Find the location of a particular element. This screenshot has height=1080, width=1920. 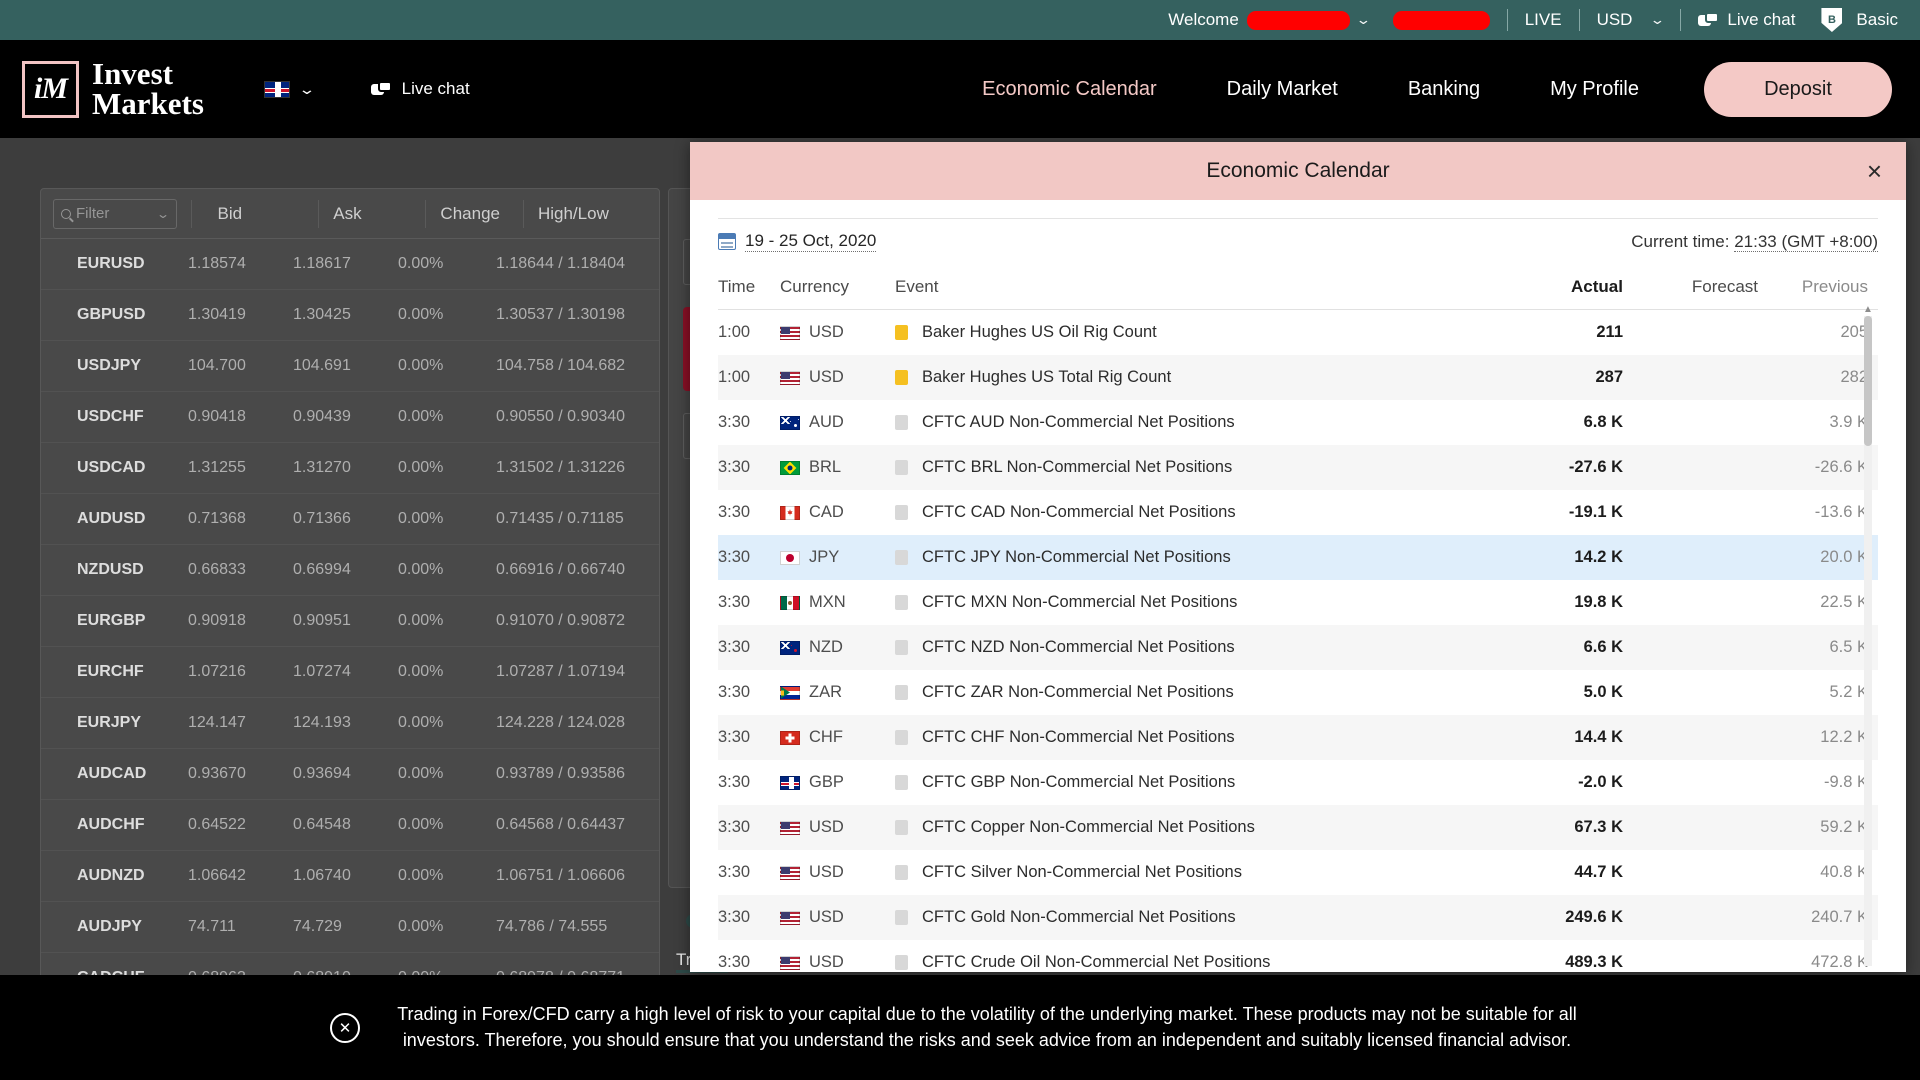

event-actual: 67.3 K is located at coordinates (1598, 827).